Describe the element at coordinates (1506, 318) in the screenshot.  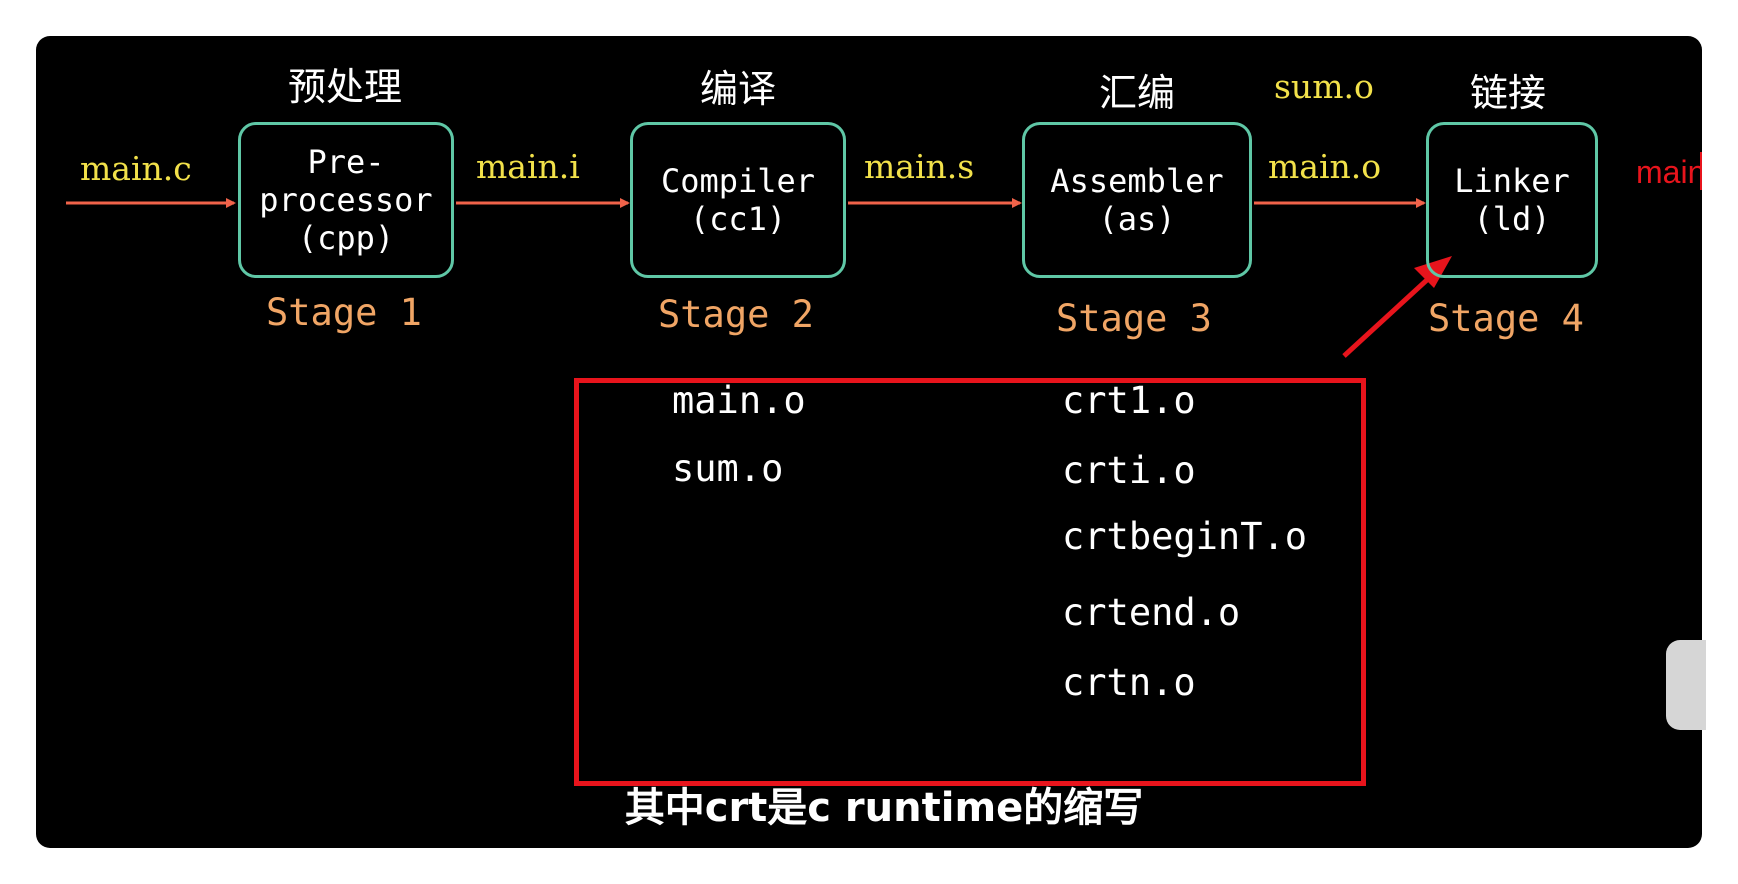
I see `stage4-label: Stage 4` at that location.